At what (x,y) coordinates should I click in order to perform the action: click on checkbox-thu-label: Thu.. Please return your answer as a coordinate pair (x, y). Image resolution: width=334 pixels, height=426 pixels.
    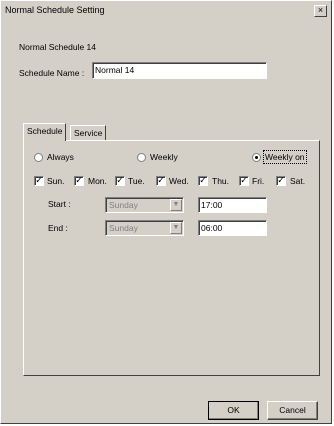
    Looking at the image, I should click on (221, 181).